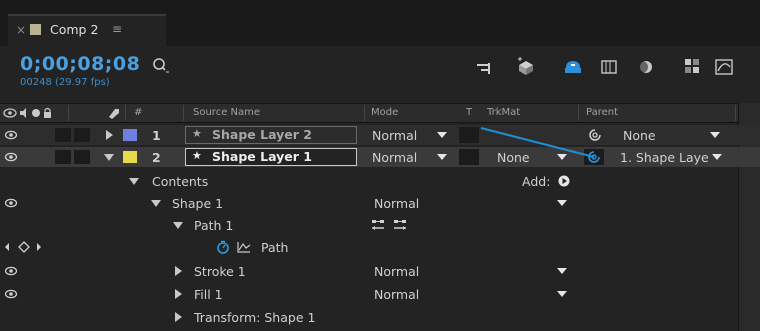 This screenshot has height=331, width=760. I want to click on tree-row-shape1: Shape 1 Normal, so click(380, 203).